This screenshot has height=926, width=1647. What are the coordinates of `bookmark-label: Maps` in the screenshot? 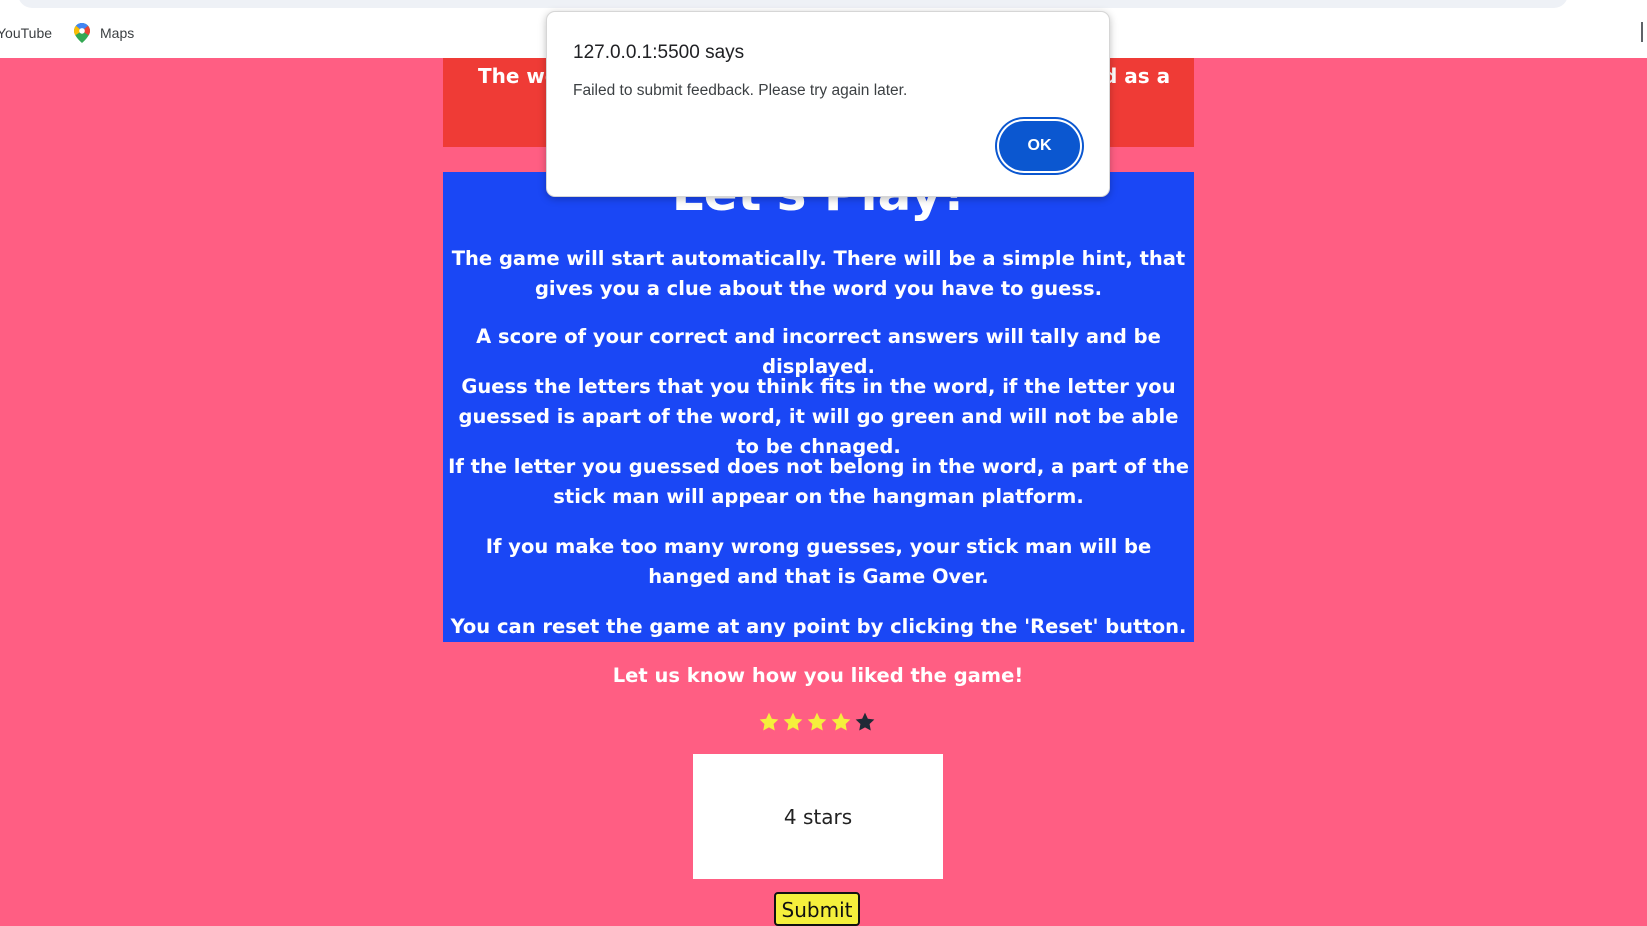 It's located at (117, 33).